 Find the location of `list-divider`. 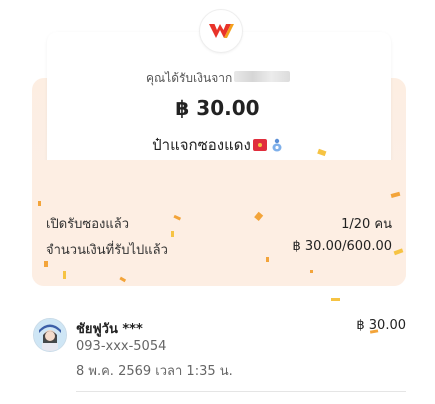

list-divider is located at coordinates (241, 391).